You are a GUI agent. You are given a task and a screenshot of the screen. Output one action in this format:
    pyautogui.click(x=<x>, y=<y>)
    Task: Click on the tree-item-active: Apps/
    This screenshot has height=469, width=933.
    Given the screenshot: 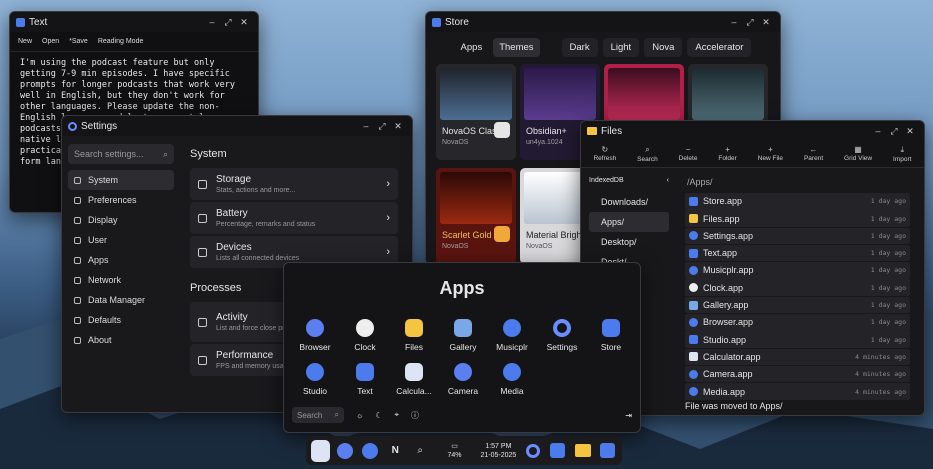 What is the action you would take?
    pyautogui.click(x=629, y=222)
    